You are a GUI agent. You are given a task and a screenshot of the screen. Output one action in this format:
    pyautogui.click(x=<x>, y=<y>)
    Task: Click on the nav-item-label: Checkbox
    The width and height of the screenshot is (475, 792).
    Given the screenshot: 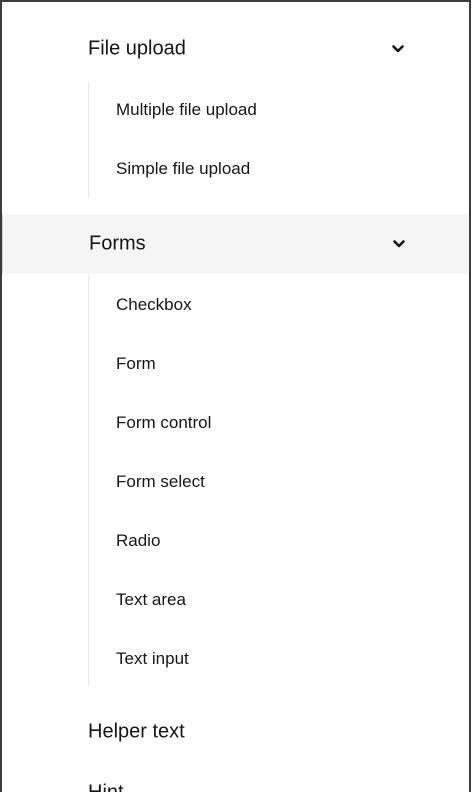 What is the action you would take?
    pyautogui.click(x=154, y=304)
    